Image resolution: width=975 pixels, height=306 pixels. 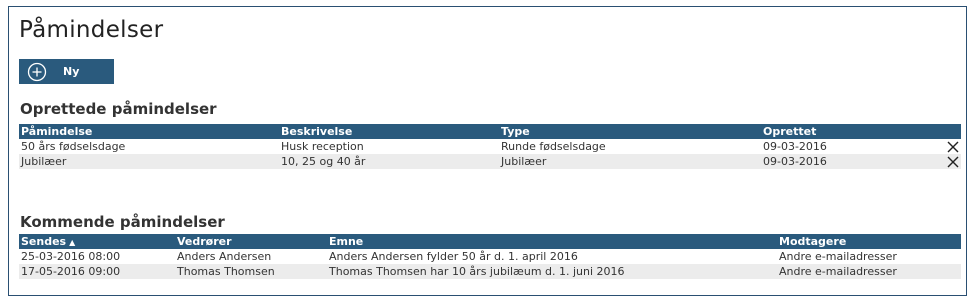 What do you see at coordinates (73, 146) in the screenshot?
I see `reminder-cell: 50 års fødselsdage` at bounding box center [73, 146].